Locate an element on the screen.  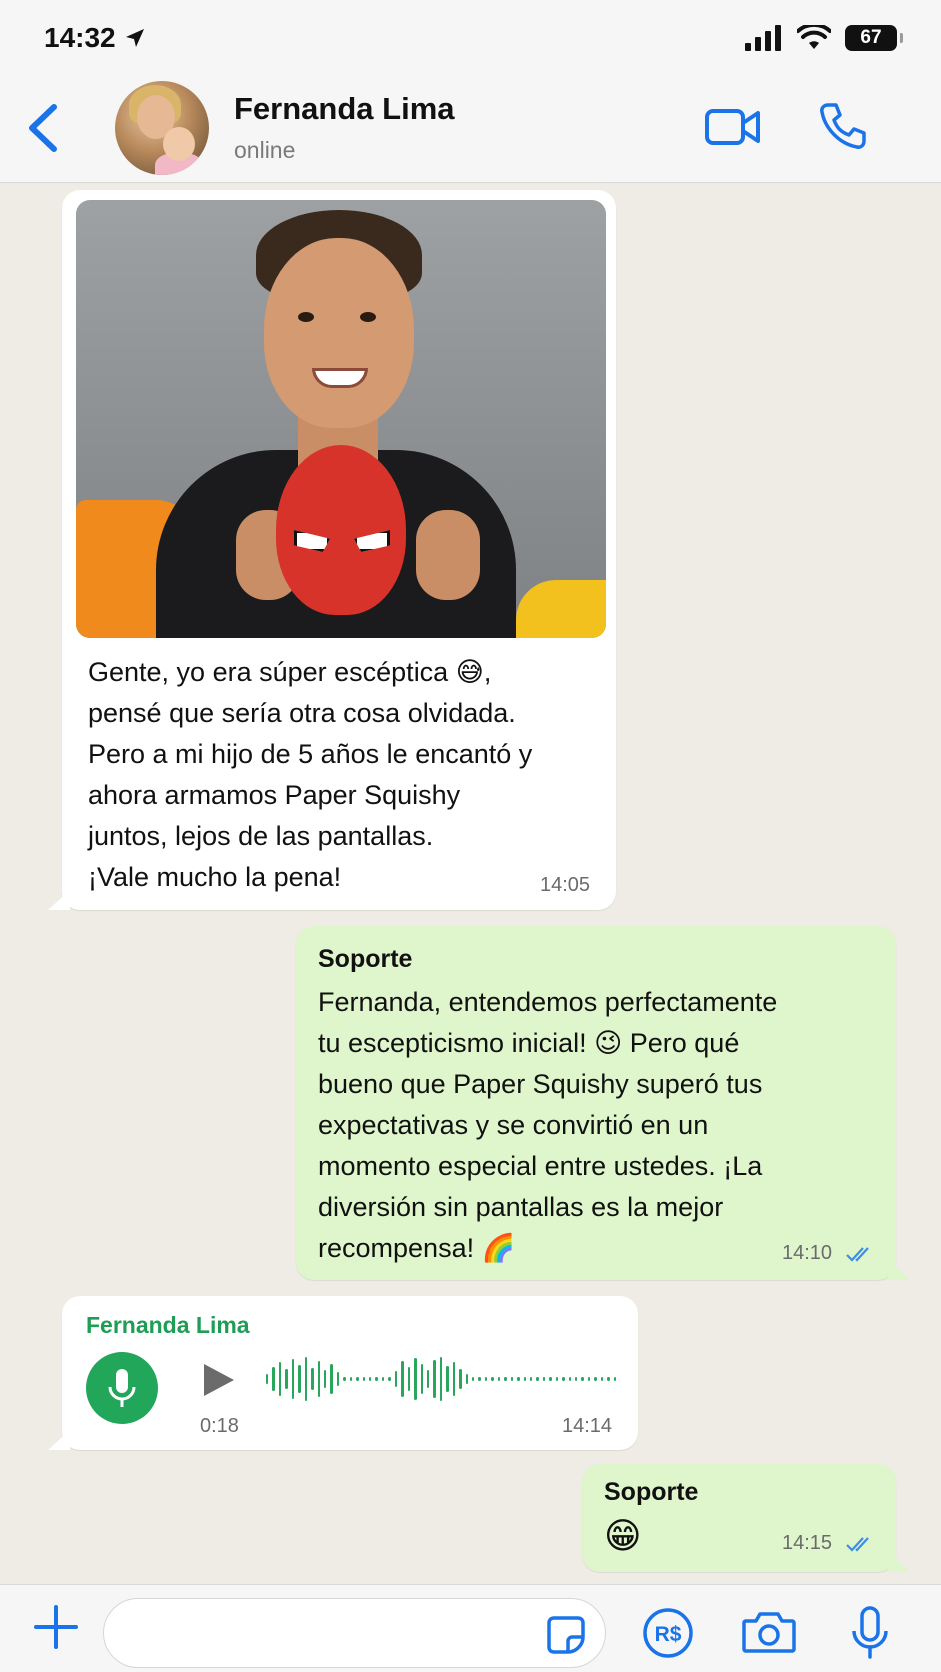
emoji-message-text: 😁 is located at coordinates (623, 1535).